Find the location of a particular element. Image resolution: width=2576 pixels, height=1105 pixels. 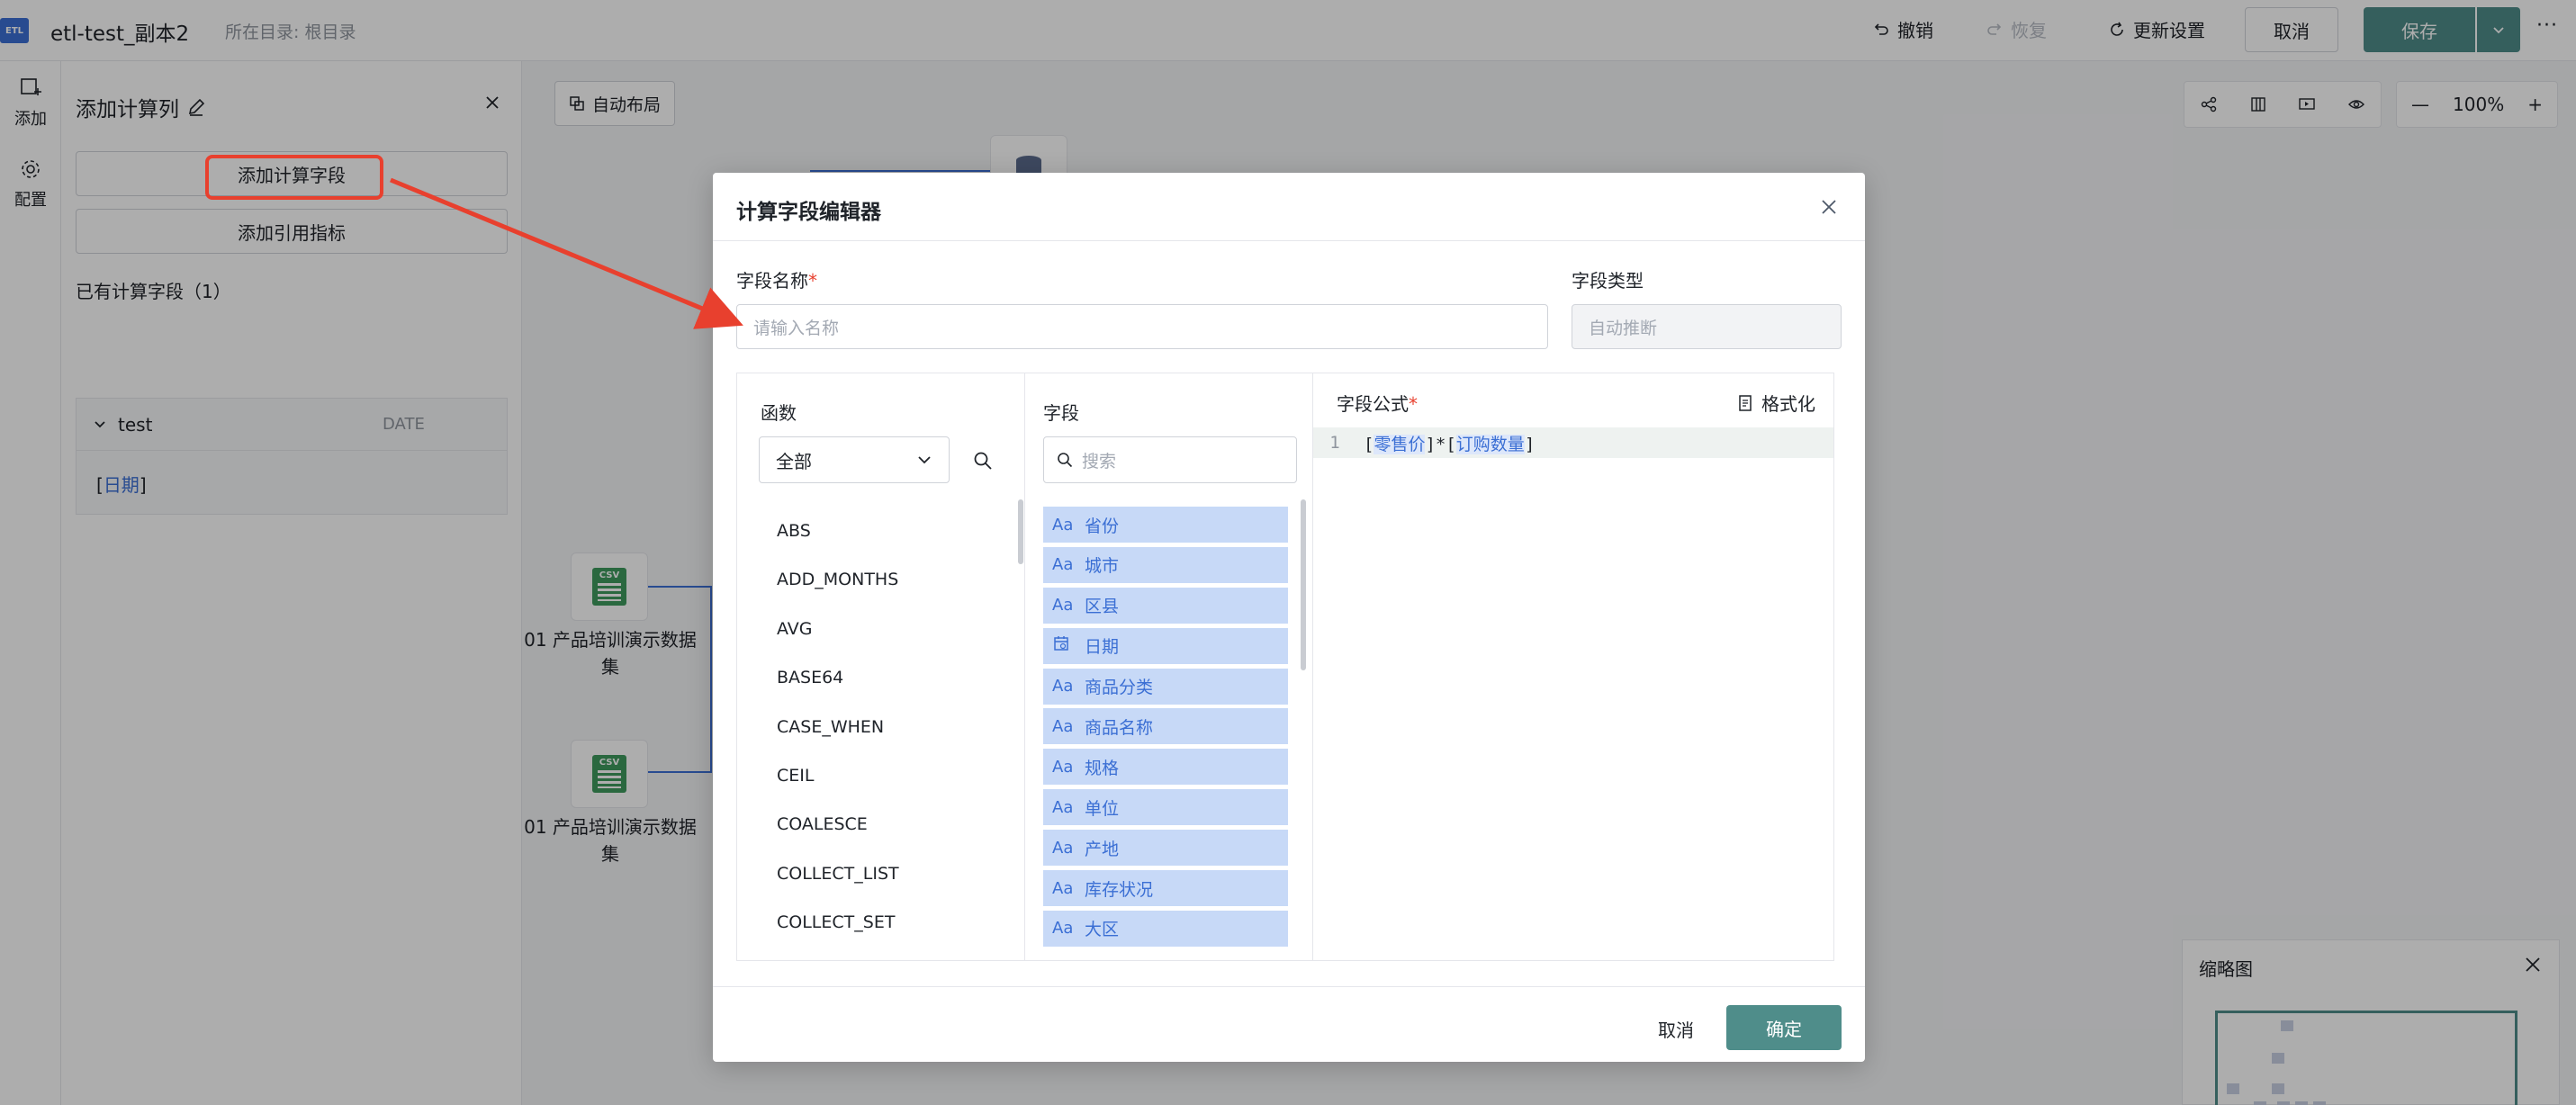

formula-column: 字段公式* 格式化 1 [零售价]*[订购数量] is located at coordinates (1573, 666).